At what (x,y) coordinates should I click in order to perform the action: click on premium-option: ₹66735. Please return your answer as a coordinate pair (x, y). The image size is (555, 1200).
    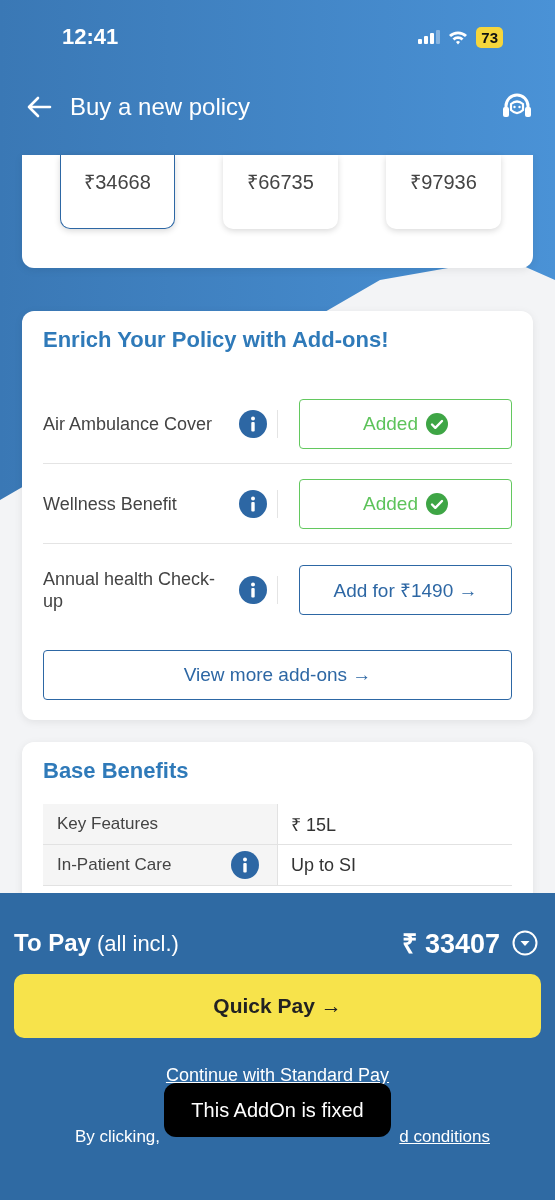
    Looking at the image, I should click on (280, 192).